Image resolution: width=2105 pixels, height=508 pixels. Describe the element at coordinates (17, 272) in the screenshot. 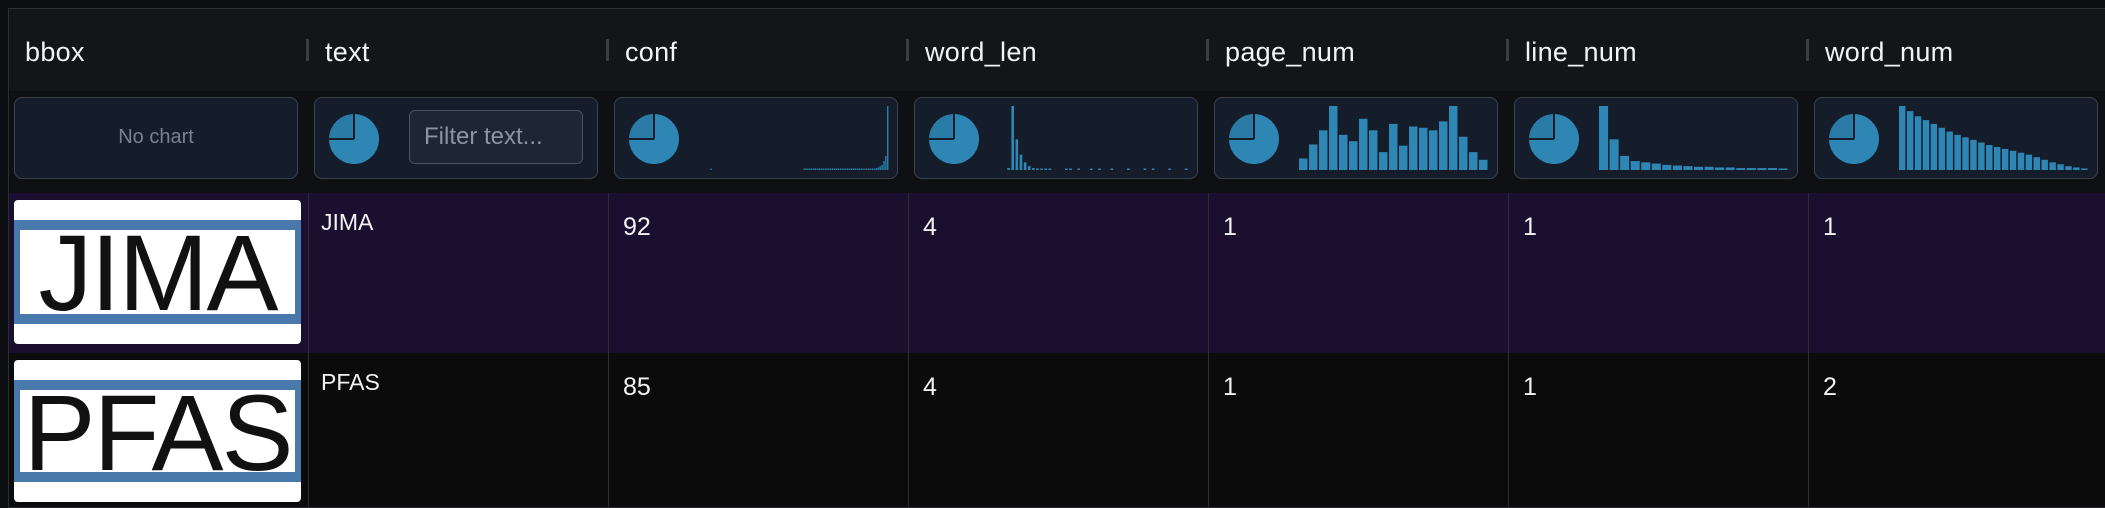

I see `bbox-outline-left` at that location.